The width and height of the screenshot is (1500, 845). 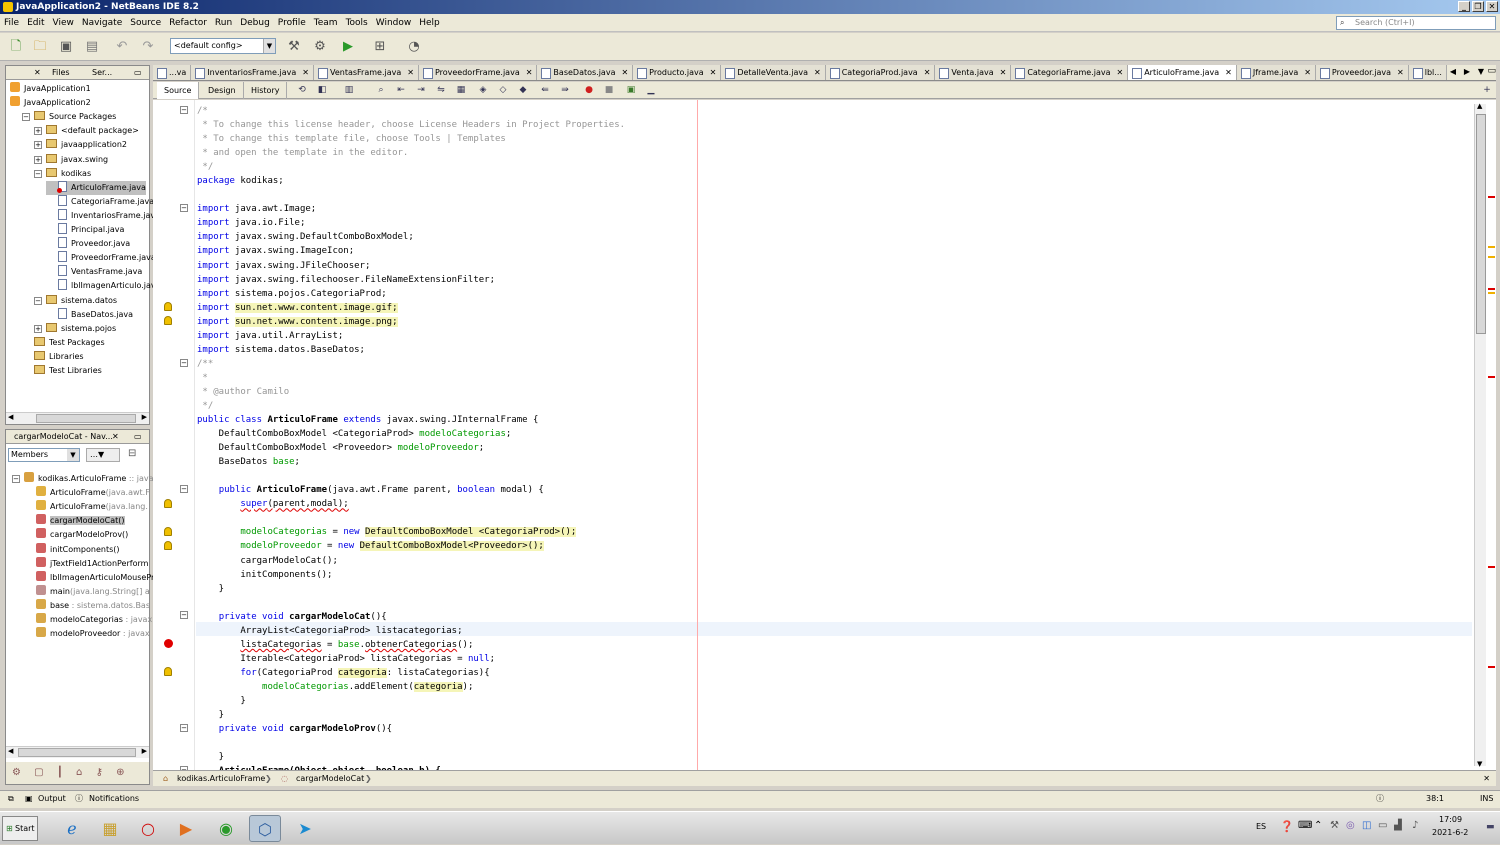 What do you see at coordinates (50, 103) in the screenshot?
I see `project-tree-item: JavaApplication2` at bounding box center [50, 103].